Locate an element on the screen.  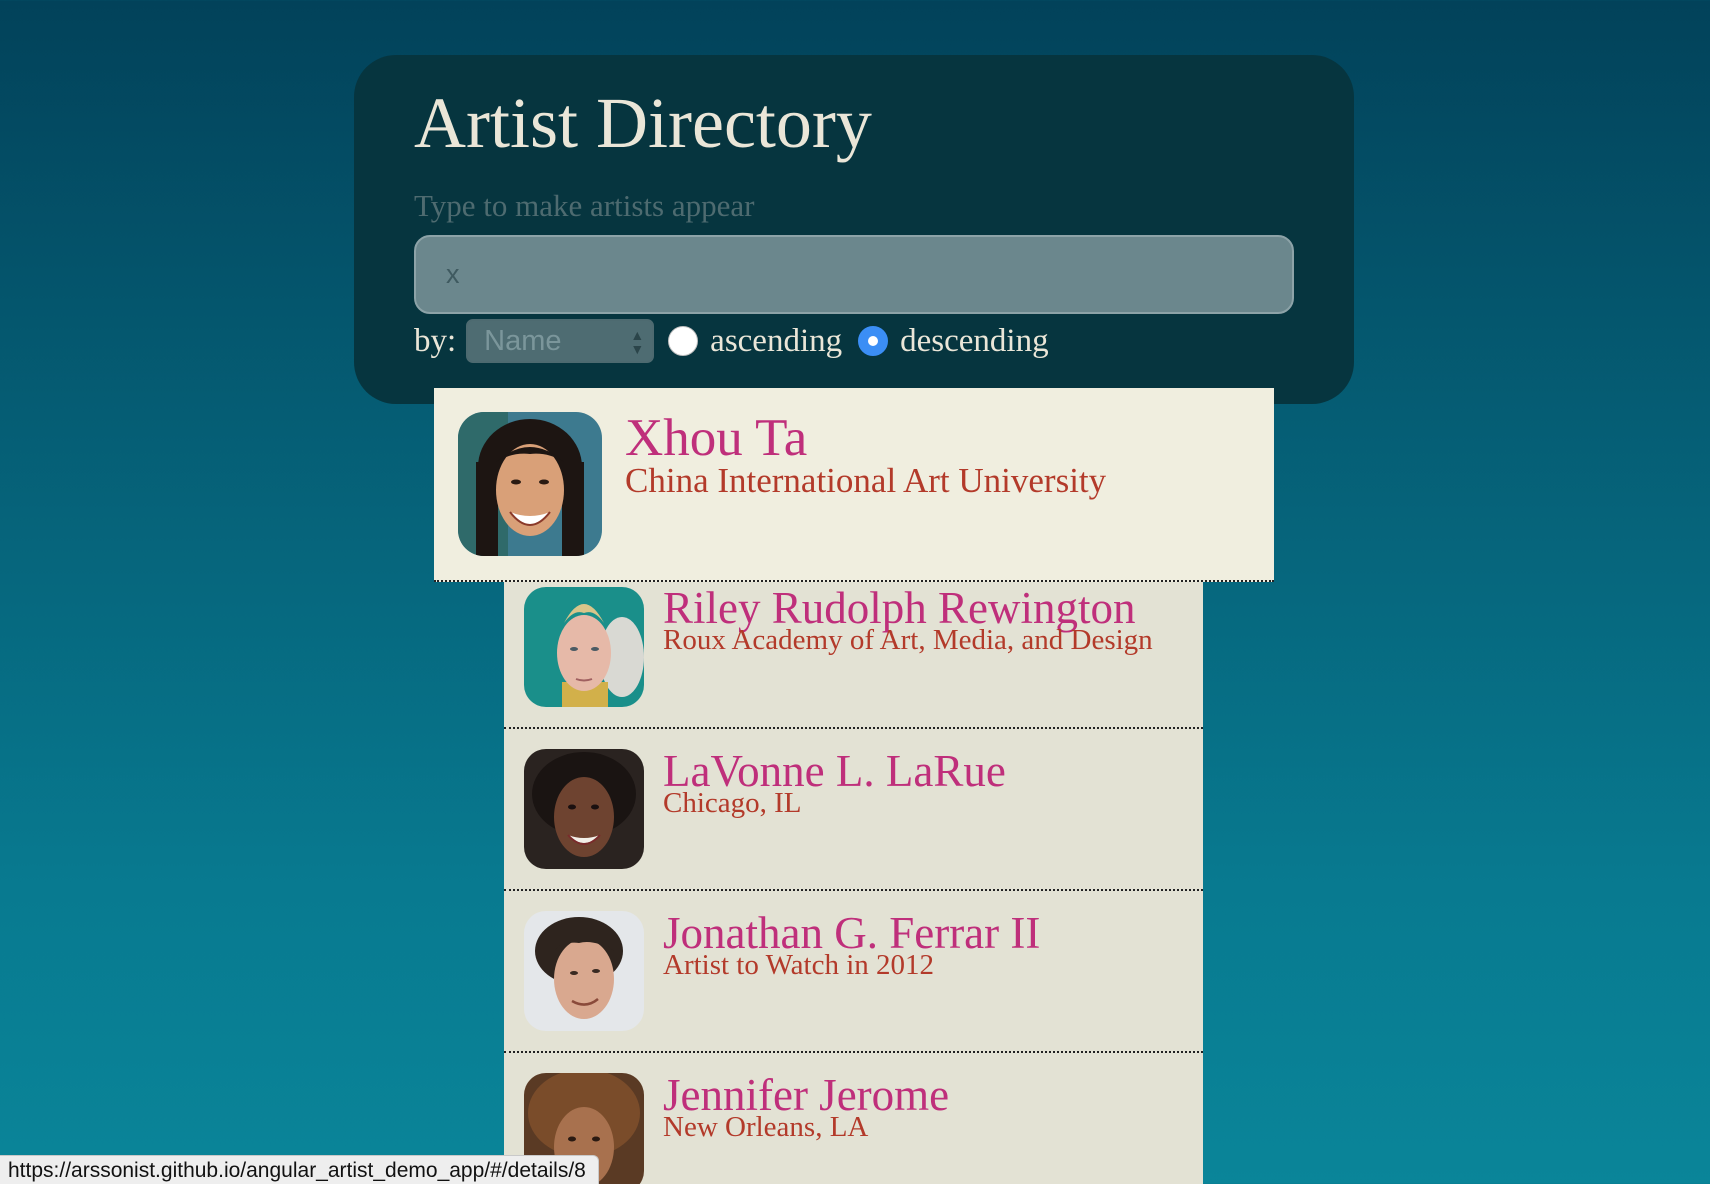
ascending-label: ascending is located at coordinates (776, 341).